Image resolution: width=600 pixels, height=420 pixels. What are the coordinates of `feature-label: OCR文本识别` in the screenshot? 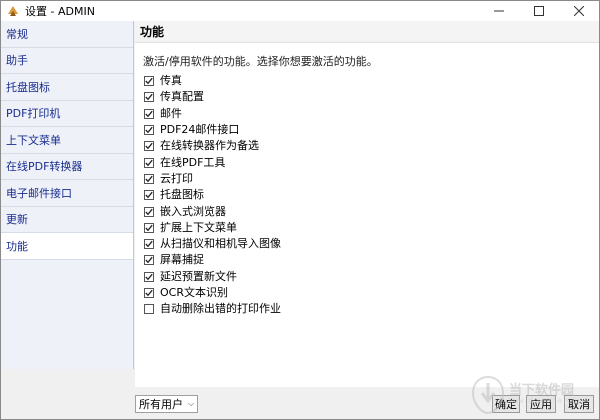 It's located at (194, 292).